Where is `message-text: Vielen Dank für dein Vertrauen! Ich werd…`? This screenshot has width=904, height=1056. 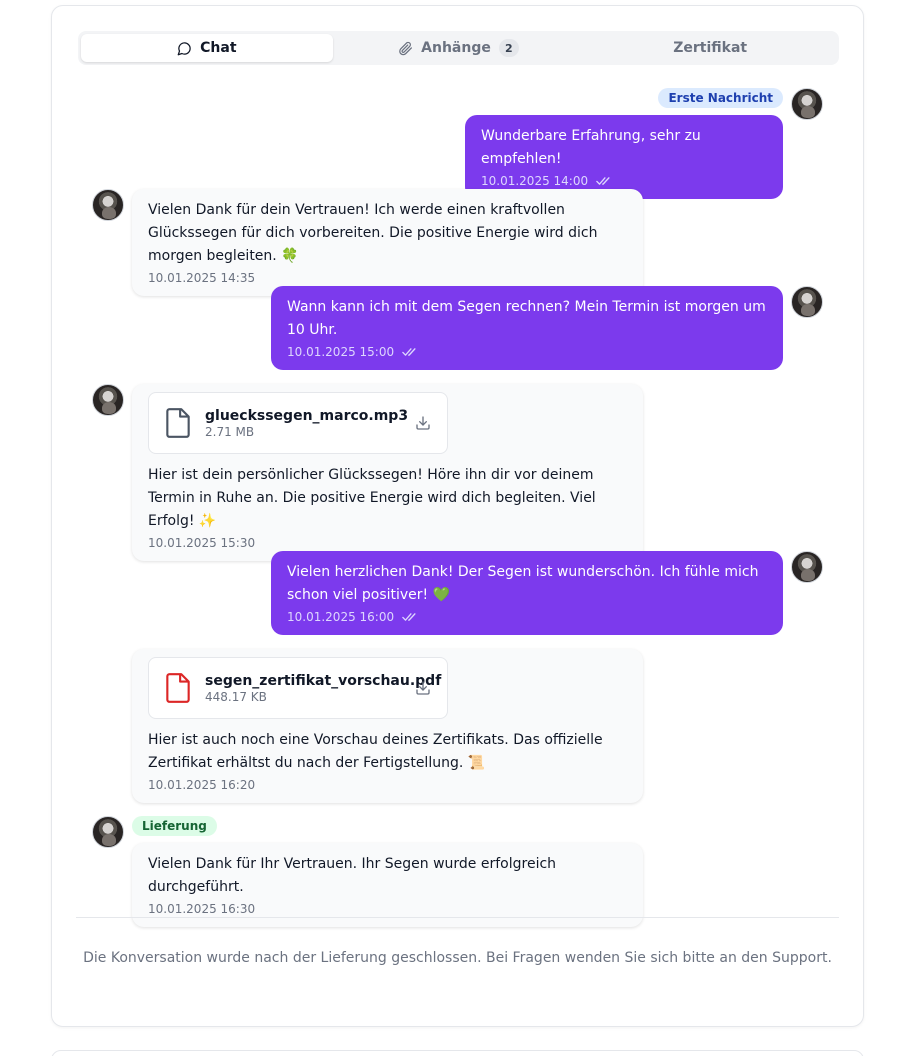 message-text: Vielen Dank für dein Vertrauen! Ich werd… is located at coordinates (373, 233).